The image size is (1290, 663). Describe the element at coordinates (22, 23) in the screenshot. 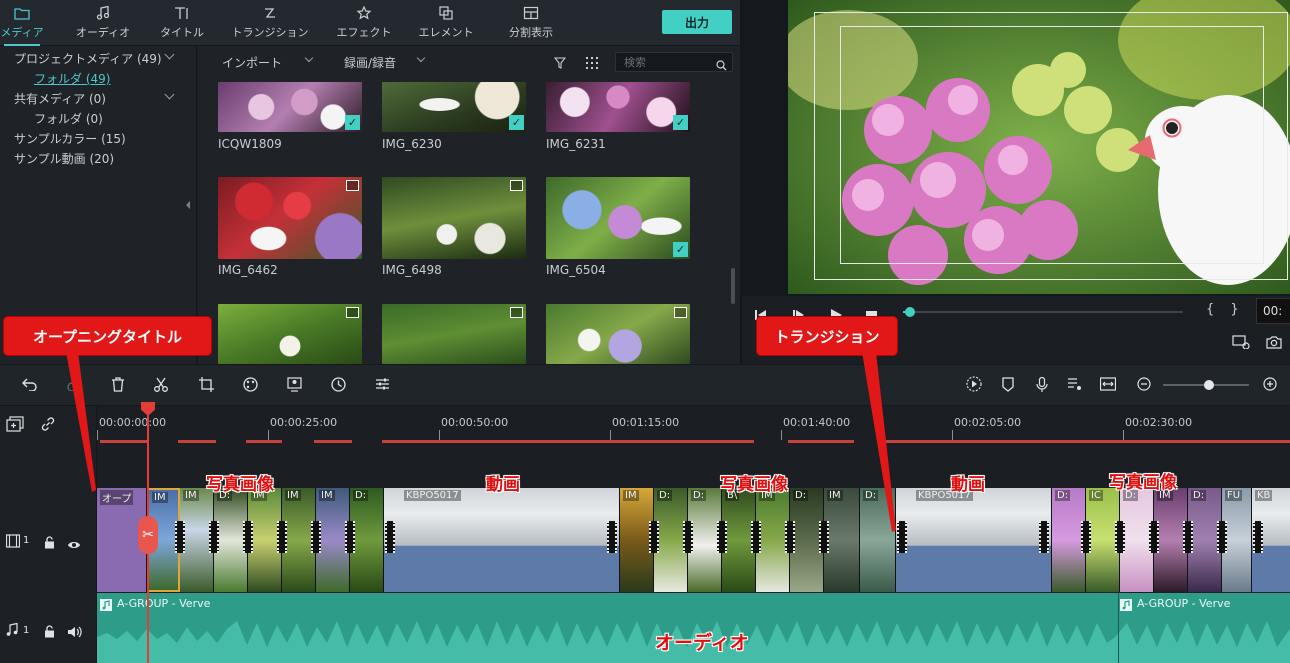

I see `tab-media: メディア` at that location.